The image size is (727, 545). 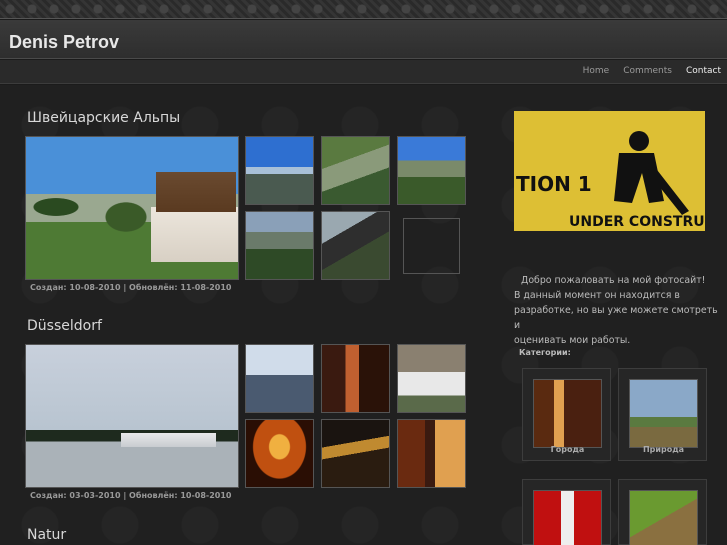 I want to click on category-label: Города, so click(x=567, y=449).